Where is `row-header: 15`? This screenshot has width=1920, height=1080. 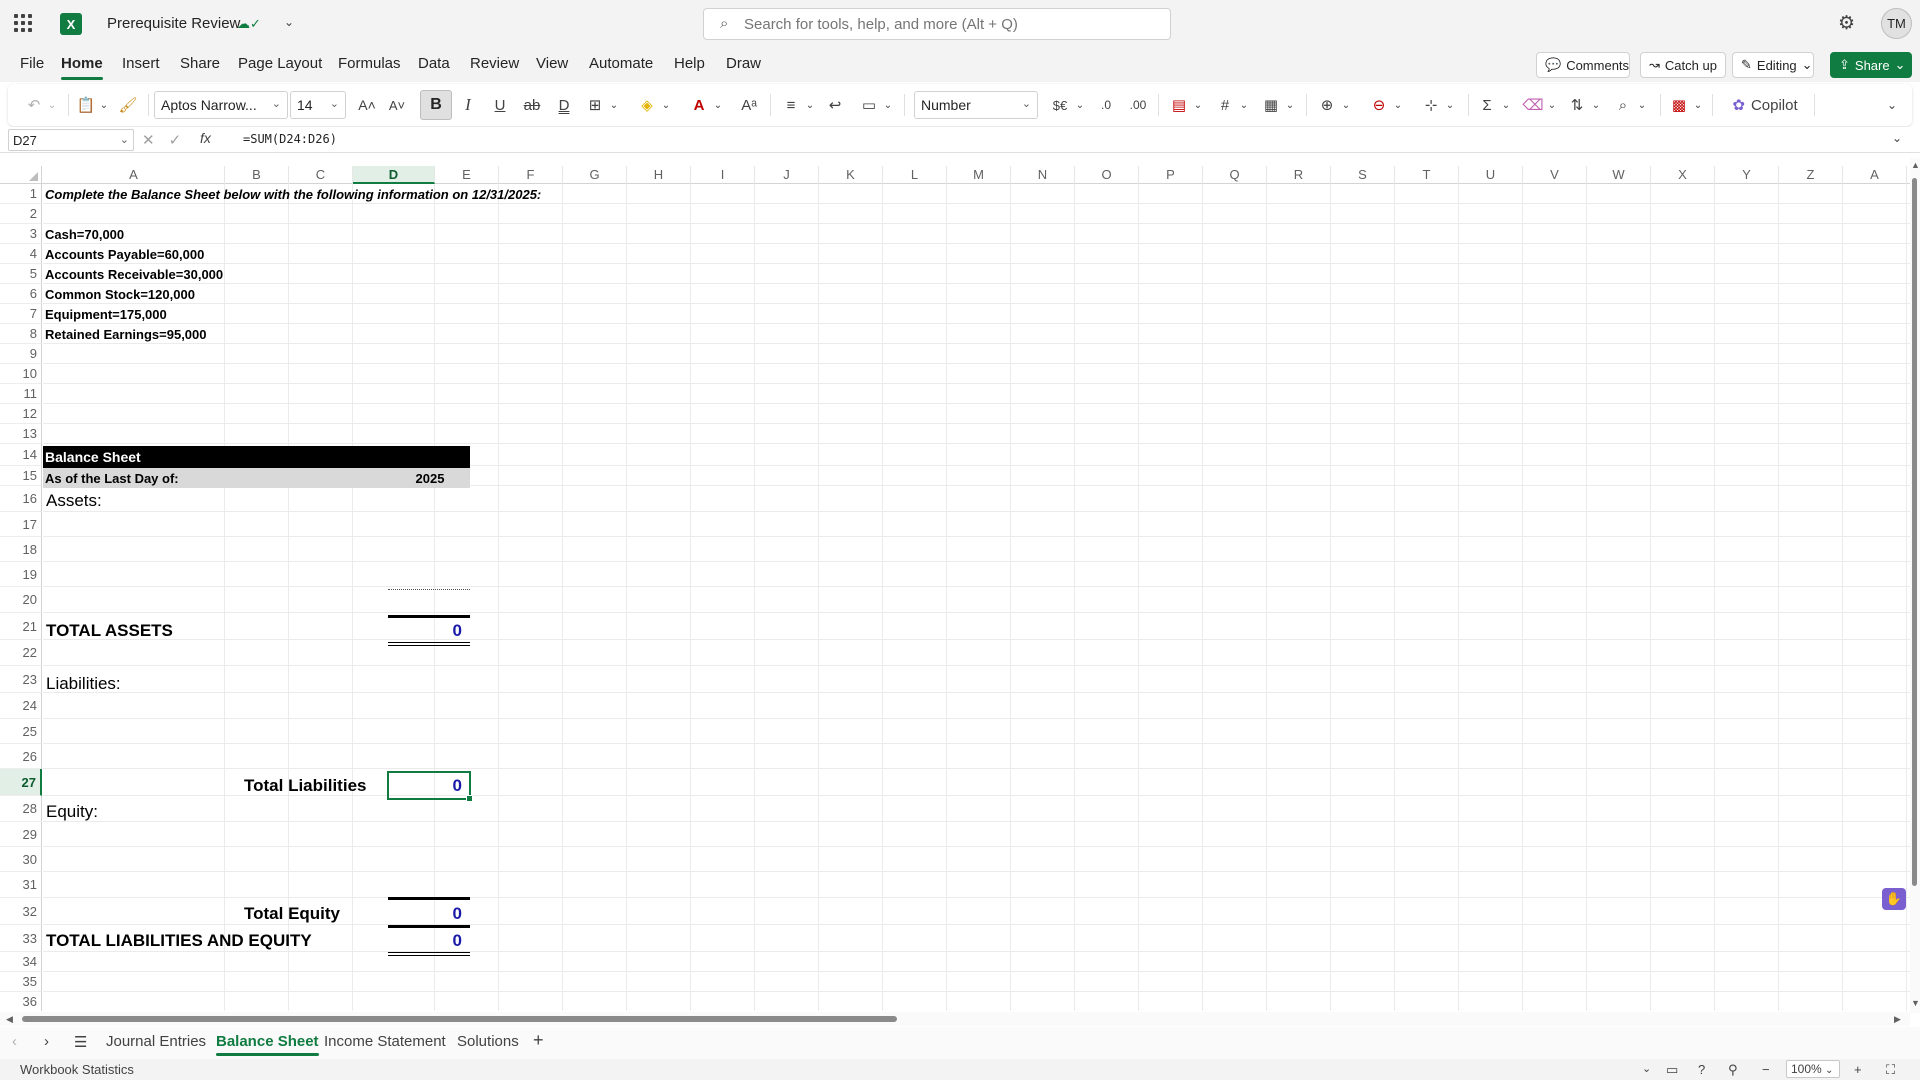 row-header: 15 is located at coordinates (21, 476).